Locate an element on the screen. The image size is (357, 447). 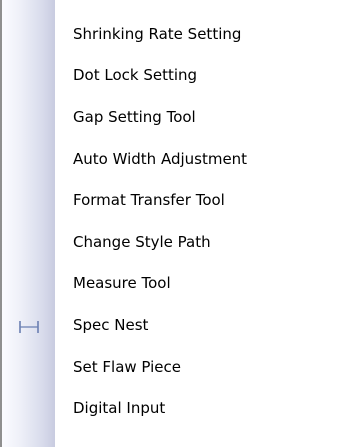
menu-item-spec-nest: Spec Nest is located at coordinates (178, 326).